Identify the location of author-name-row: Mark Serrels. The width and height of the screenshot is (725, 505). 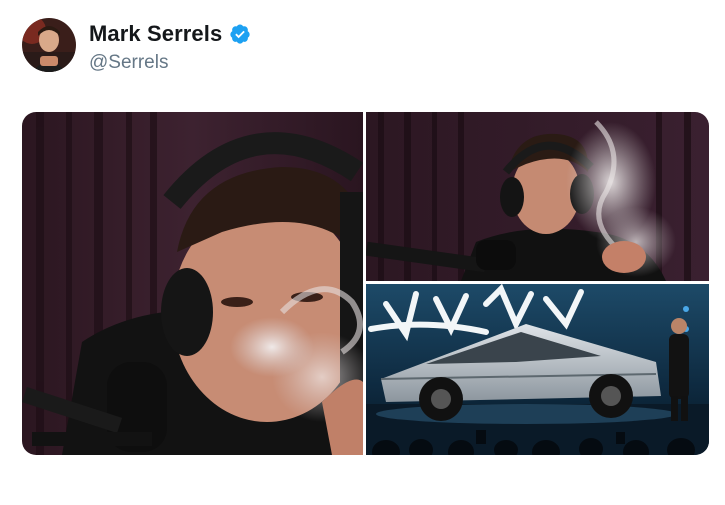
(170, 34).